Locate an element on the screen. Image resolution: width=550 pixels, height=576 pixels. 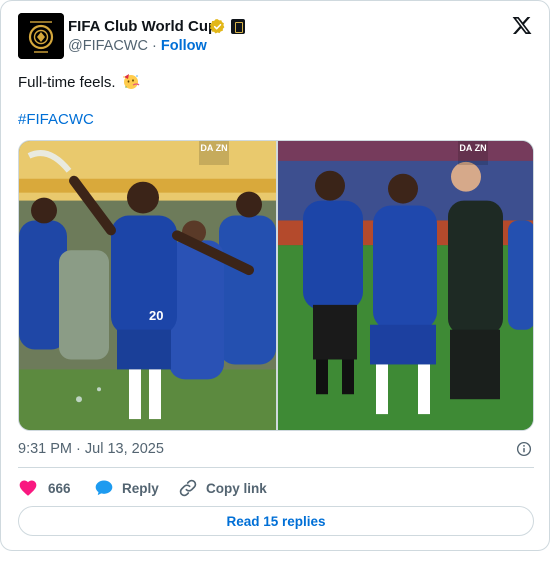
divider is located at coordinates (276, 467).